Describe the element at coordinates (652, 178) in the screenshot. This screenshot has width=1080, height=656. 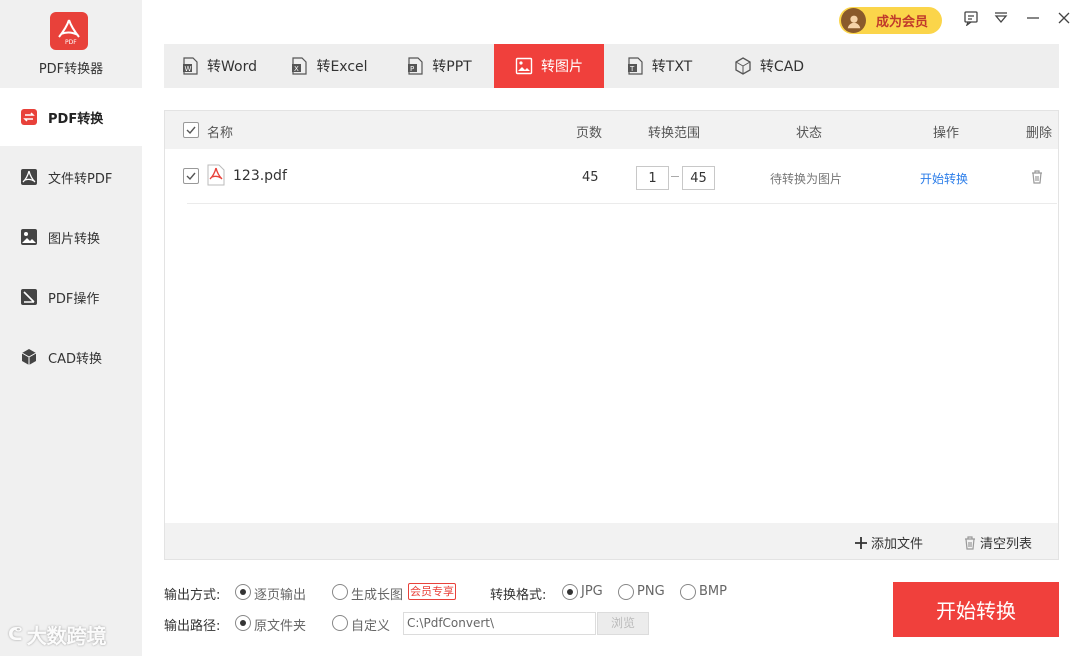
I see `range-from-input: 1` at that location.